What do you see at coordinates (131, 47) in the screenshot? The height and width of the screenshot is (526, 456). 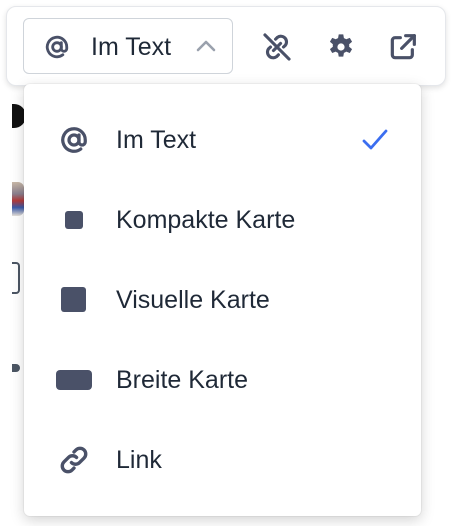 I see `embed-type-label: Im Text` at bounding box center [131, 47].